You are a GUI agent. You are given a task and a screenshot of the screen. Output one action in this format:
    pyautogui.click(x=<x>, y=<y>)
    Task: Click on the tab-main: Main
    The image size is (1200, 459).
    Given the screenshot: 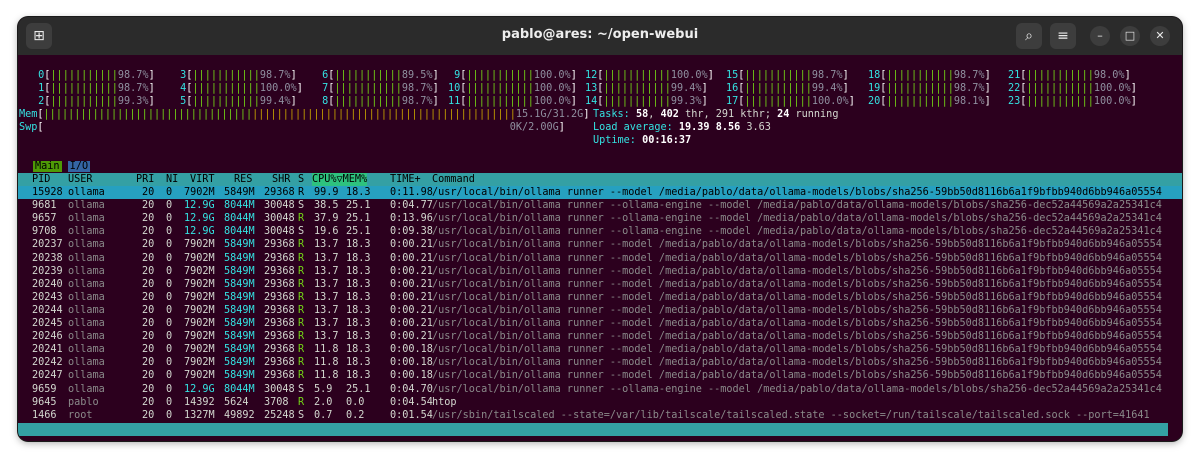 What is the action you would take?
    pyautogui.click(x=47, y=166)
    